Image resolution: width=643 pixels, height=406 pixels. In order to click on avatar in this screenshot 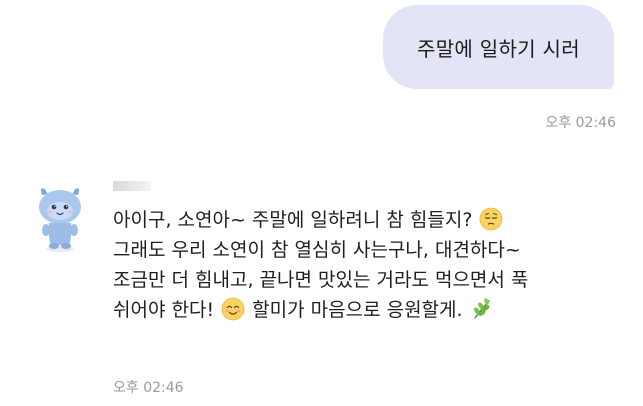, I will do `click(60, 218)`.